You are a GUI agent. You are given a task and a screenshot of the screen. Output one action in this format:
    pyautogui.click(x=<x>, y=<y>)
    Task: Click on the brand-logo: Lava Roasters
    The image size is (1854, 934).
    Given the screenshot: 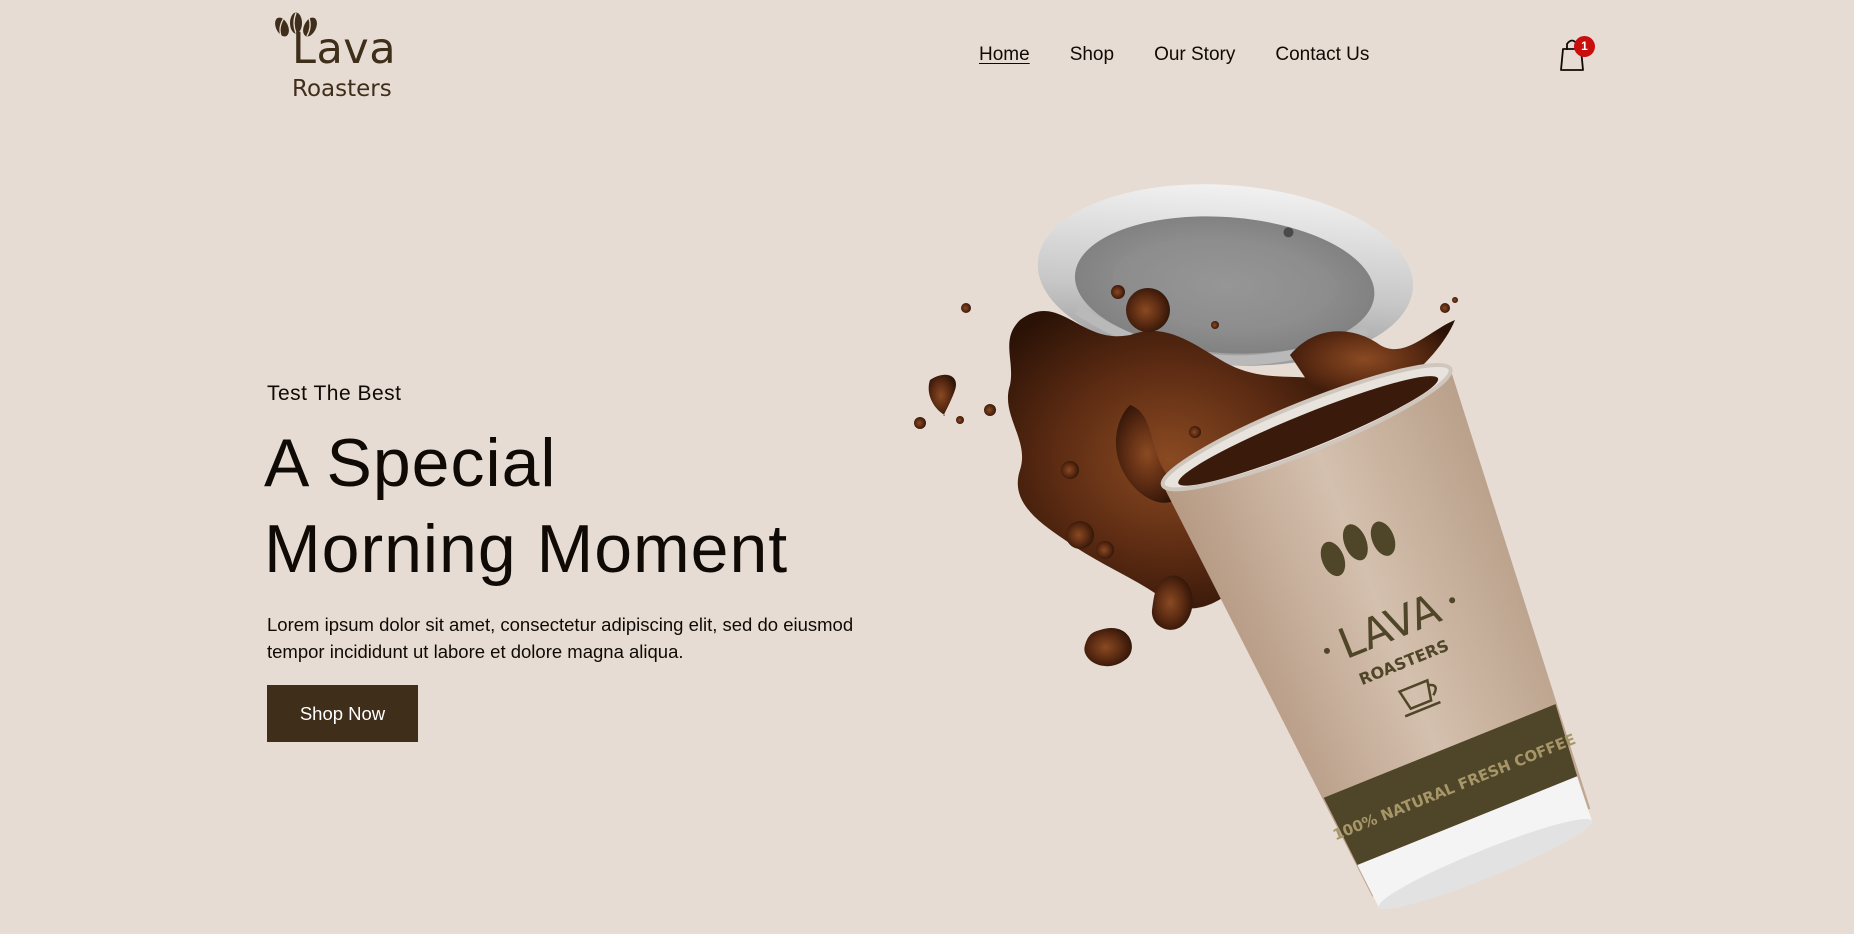 What is the action you would take?
    pyautogui.click(x=352, y=60)
    